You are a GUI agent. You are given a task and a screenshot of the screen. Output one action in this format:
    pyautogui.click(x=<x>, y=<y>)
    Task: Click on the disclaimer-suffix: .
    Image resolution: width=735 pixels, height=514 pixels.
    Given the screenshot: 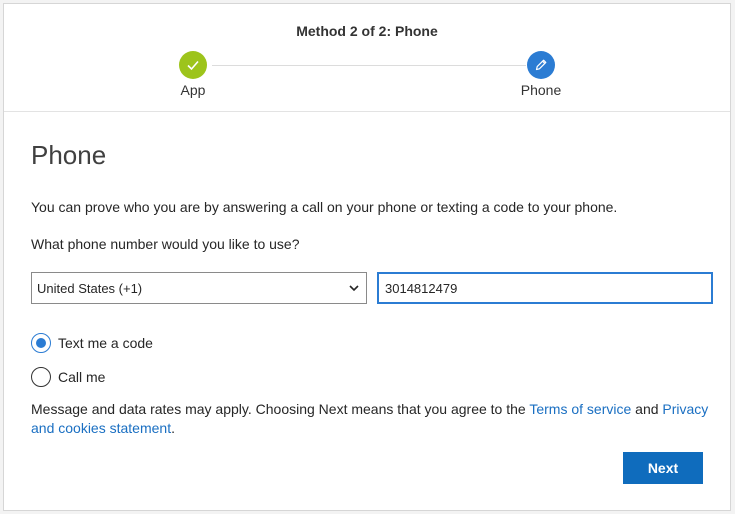 What is the action you would take?
    pyautogui.click(x=173, y=428)
    